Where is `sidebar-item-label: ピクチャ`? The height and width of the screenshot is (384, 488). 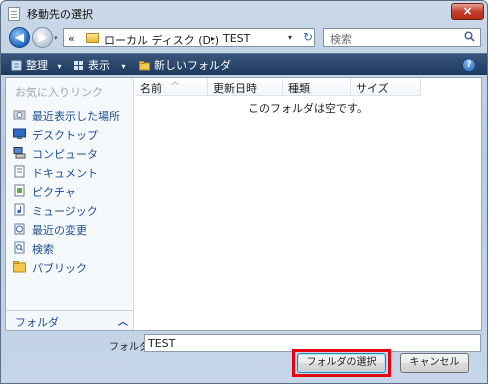 sidebar-item-label: ピクチャ is located at coordinates (54, 192).